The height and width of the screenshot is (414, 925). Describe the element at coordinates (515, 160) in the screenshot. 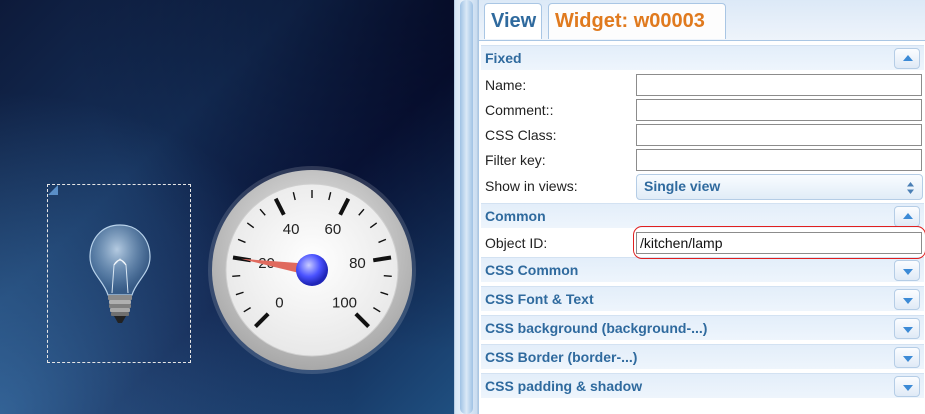

I see `filter-key-label: Filter key:` at that location.